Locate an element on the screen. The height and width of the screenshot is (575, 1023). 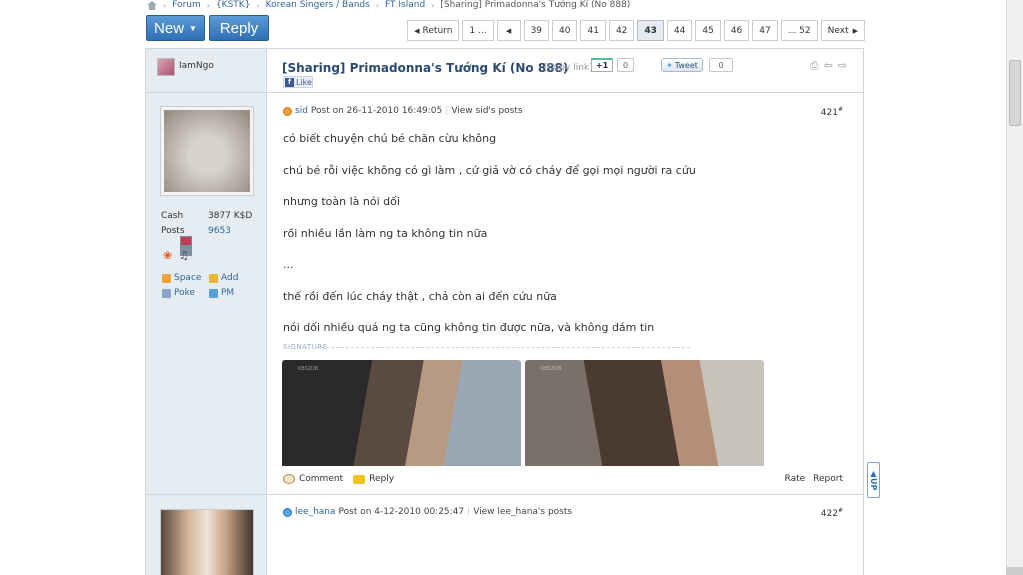
next-thread-icon: ⇨ is located at coordinates (842, 66).